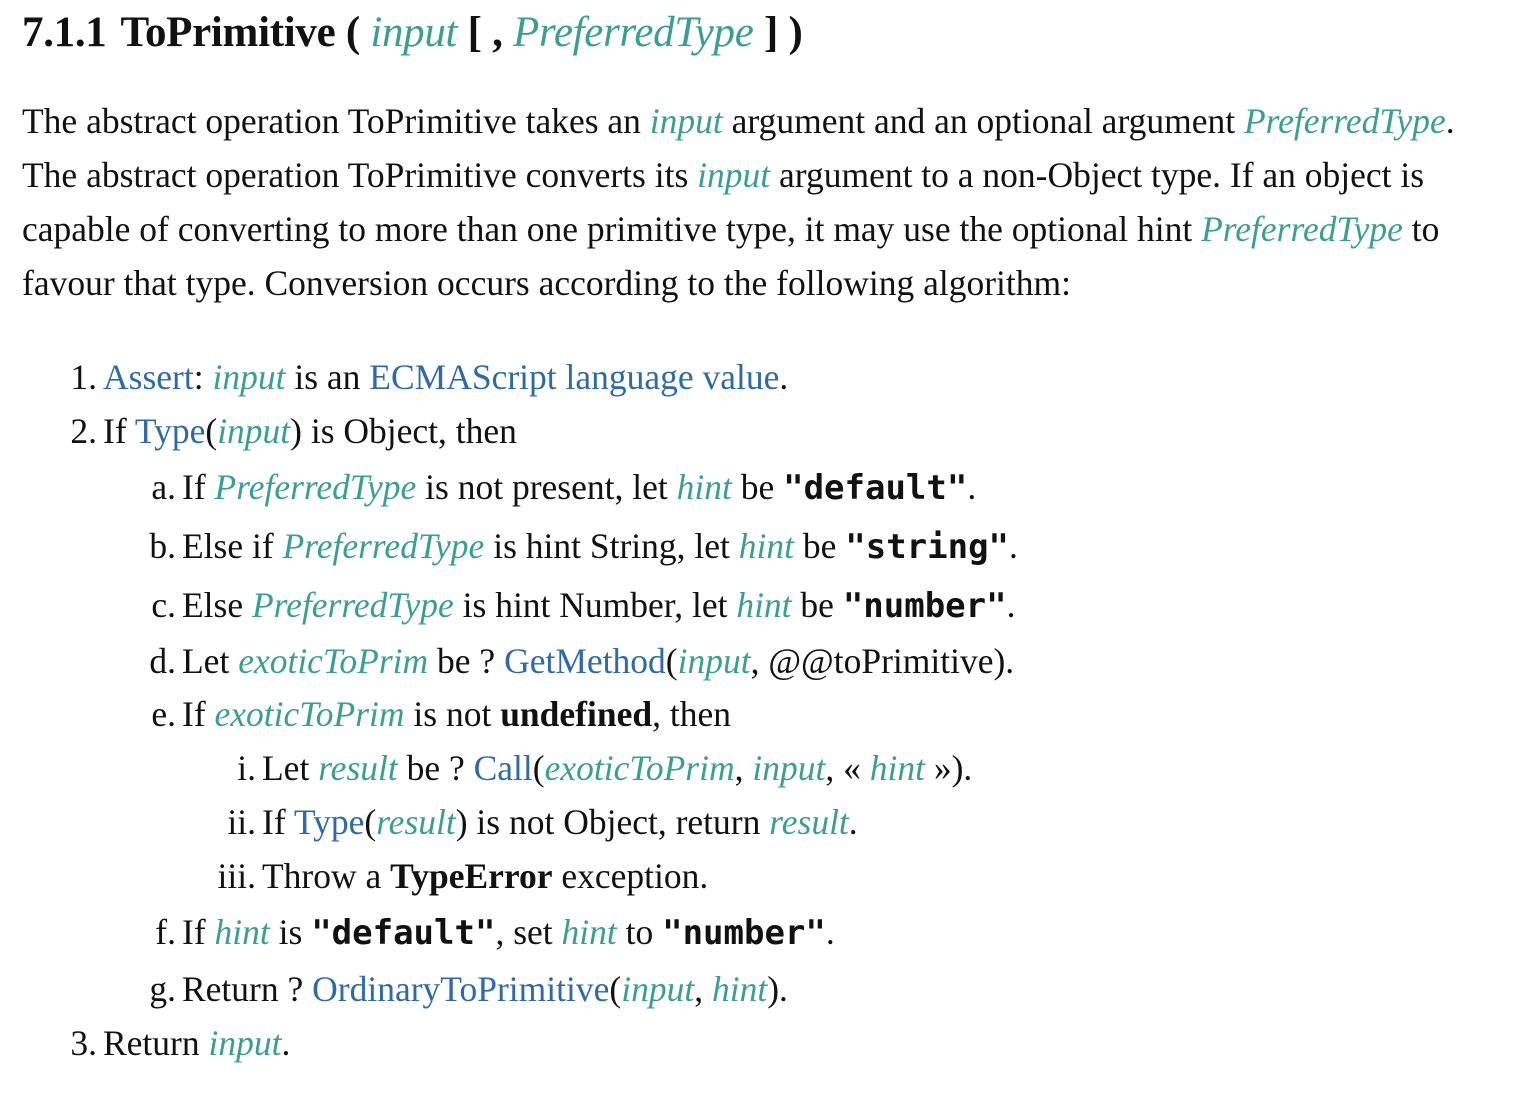  Describe the element at coordinates (546, 487) in the screenshot. I see `text: is not present, let` at that location.